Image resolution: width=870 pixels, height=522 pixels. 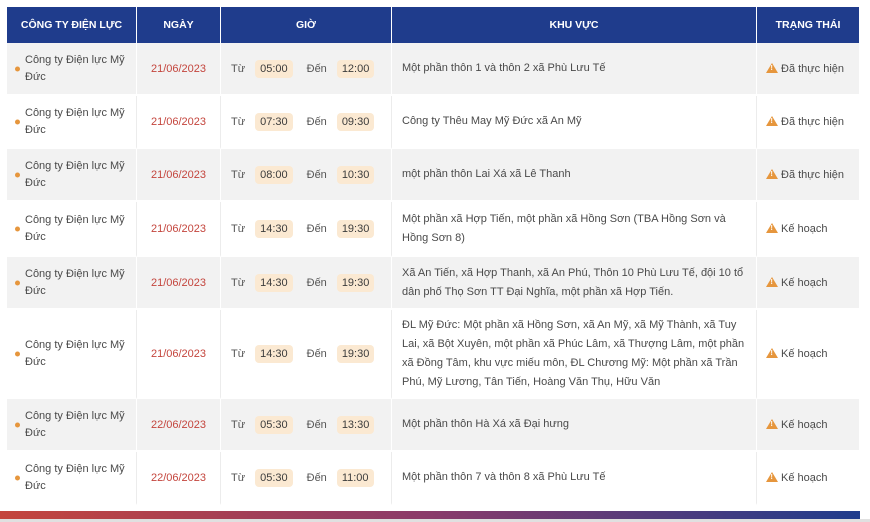 I want to click on header-time: GIỜ, so click(x=306, y=25).